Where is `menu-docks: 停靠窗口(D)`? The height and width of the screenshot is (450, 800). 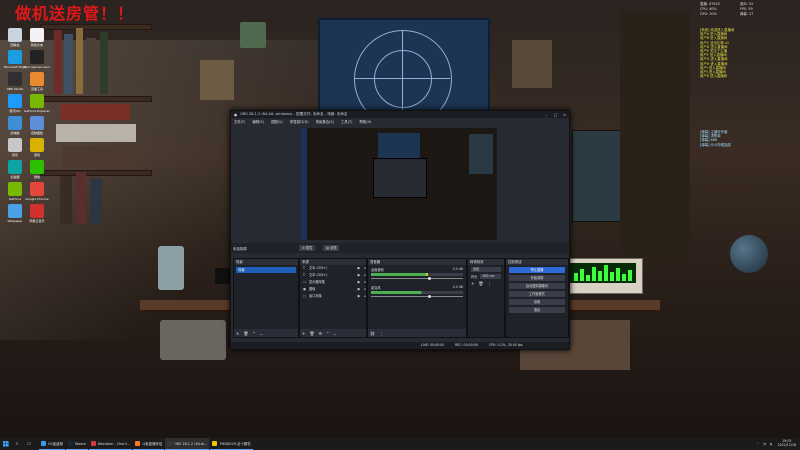 menu-docks: 停靠窗口(D) is located at coordinates (299, 121).